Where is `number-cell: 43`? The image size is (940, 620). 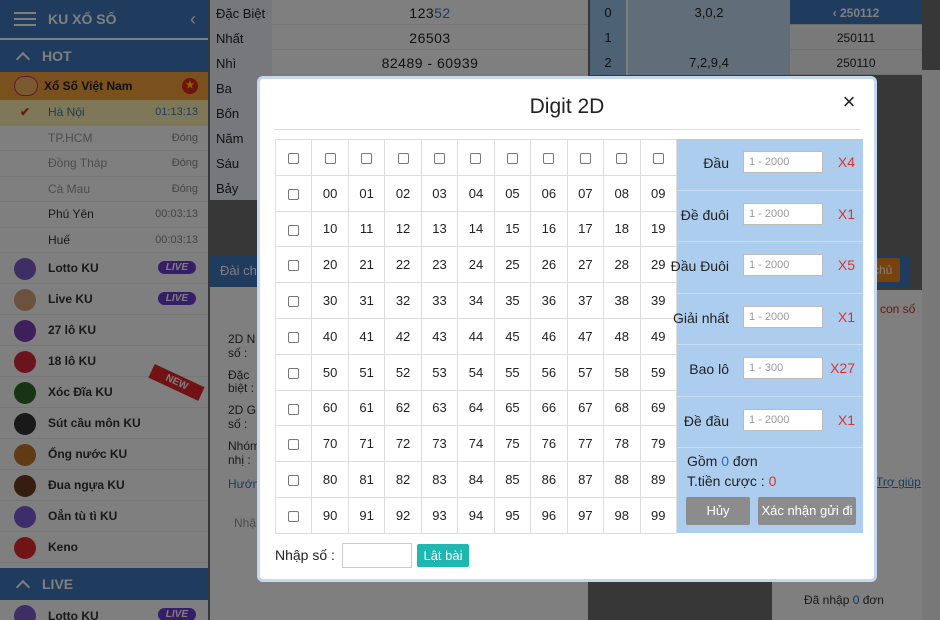
number-cell: 43 is located at coordinates (439, 336).